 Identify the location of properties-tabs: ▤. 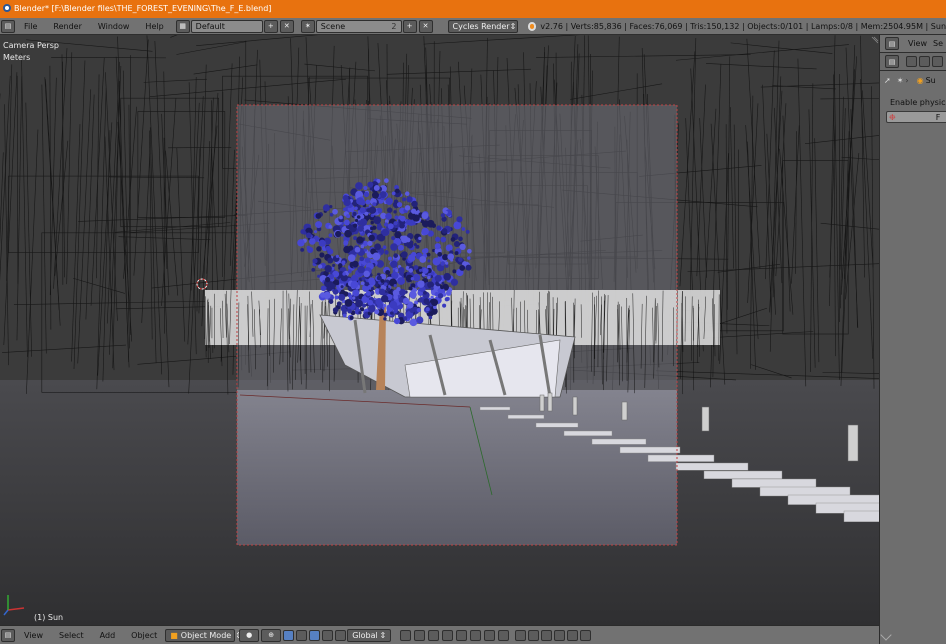
(913, 62).